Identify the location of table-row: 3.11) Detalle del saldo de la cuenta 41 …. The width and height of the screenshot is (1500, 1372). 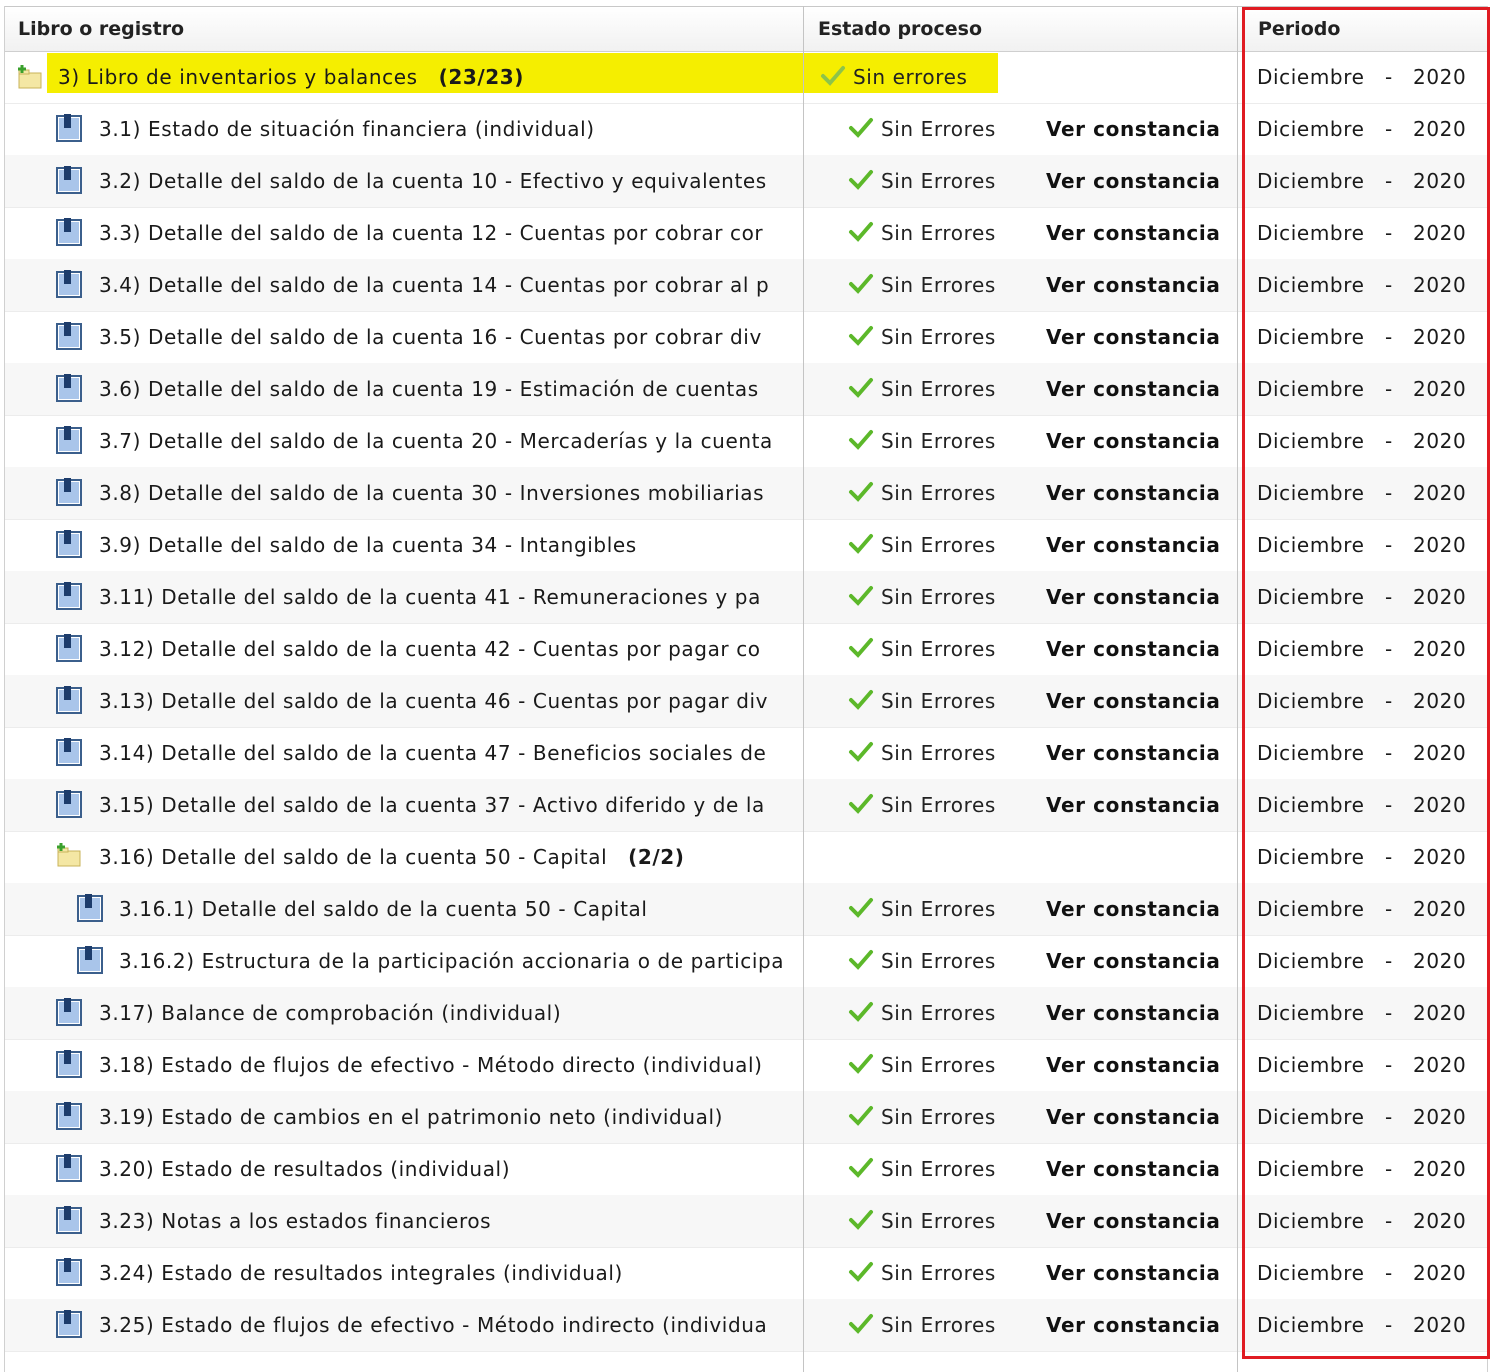
(746, 597).